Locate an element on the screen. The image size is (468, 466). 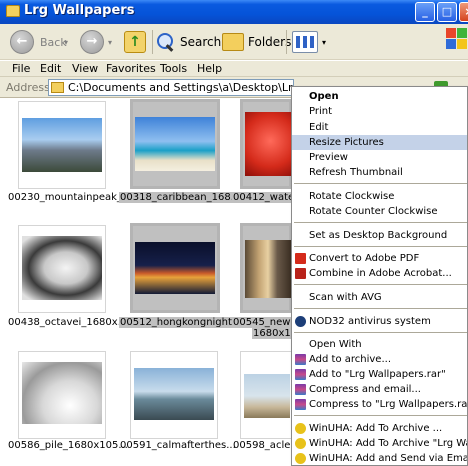
menu-view: View is located at coordinates (85, 68).